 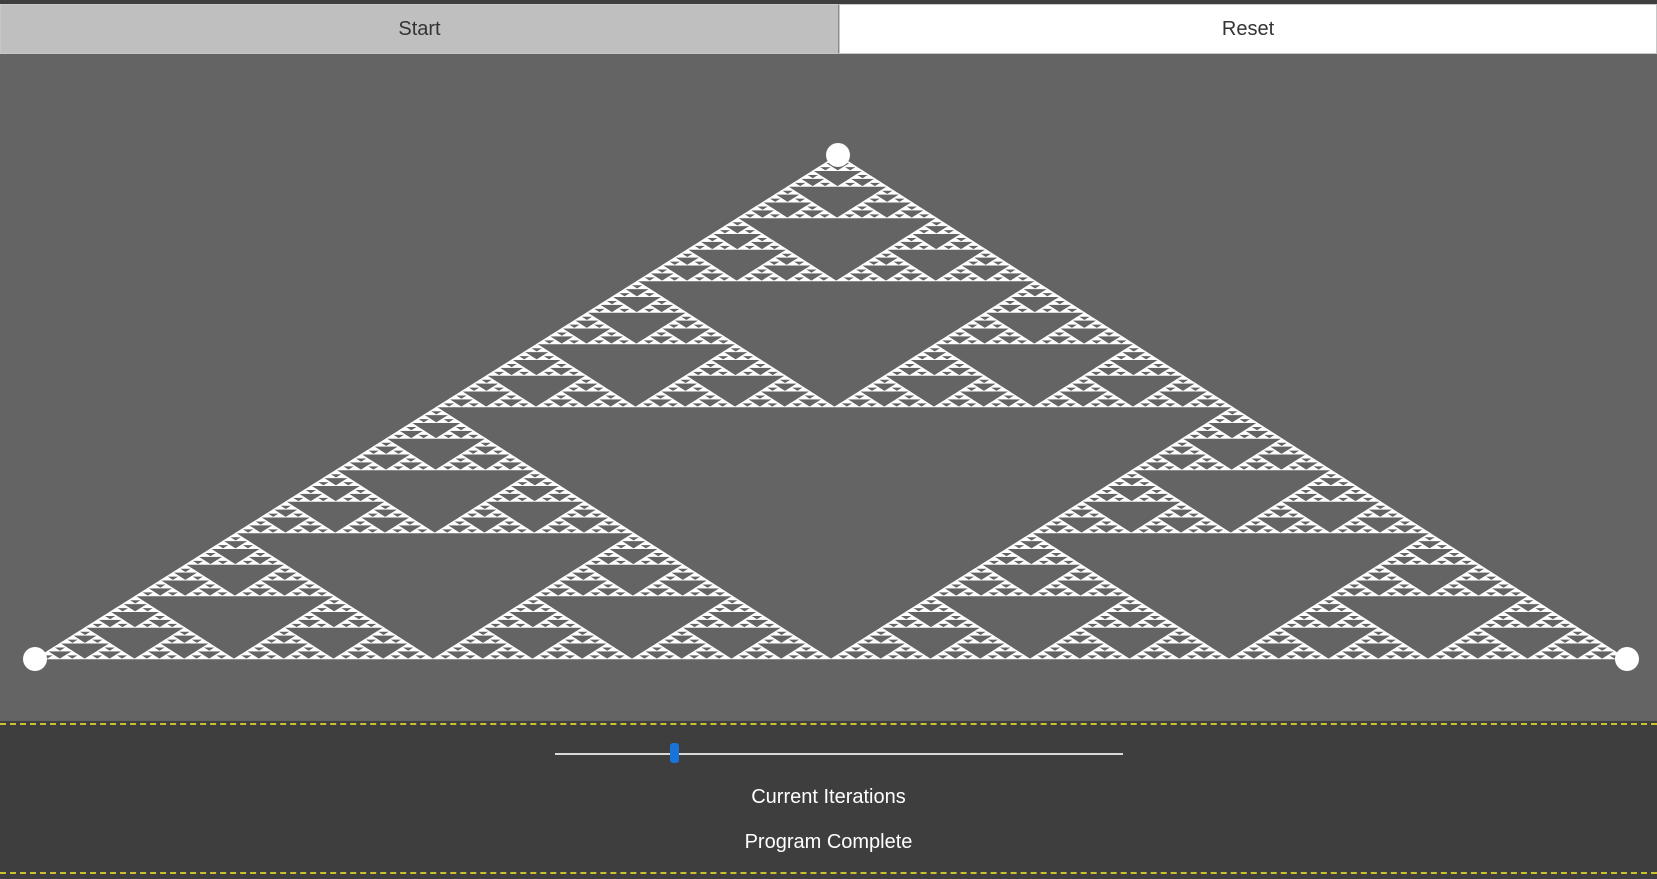 I want to click on toolbar: Start Reset, so click(x=828, y=29).